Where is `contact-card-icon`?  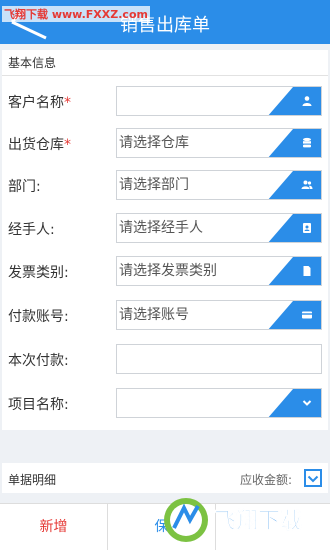 contact-card-icon is located at coordinates (307, 228).